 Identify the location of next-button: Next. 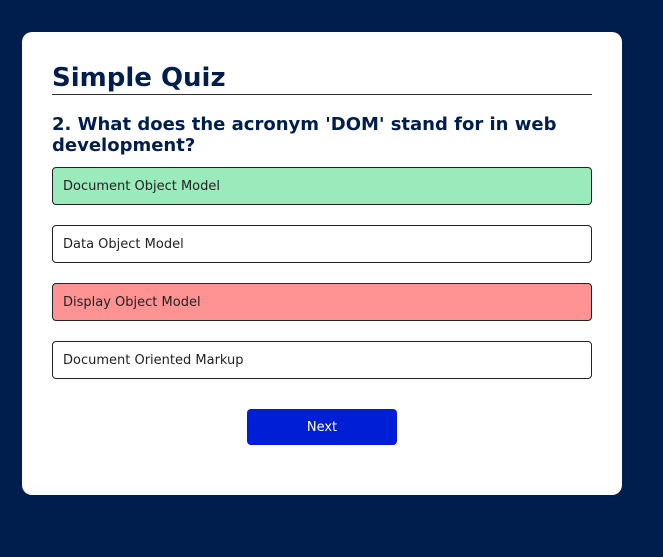
(322, 427).